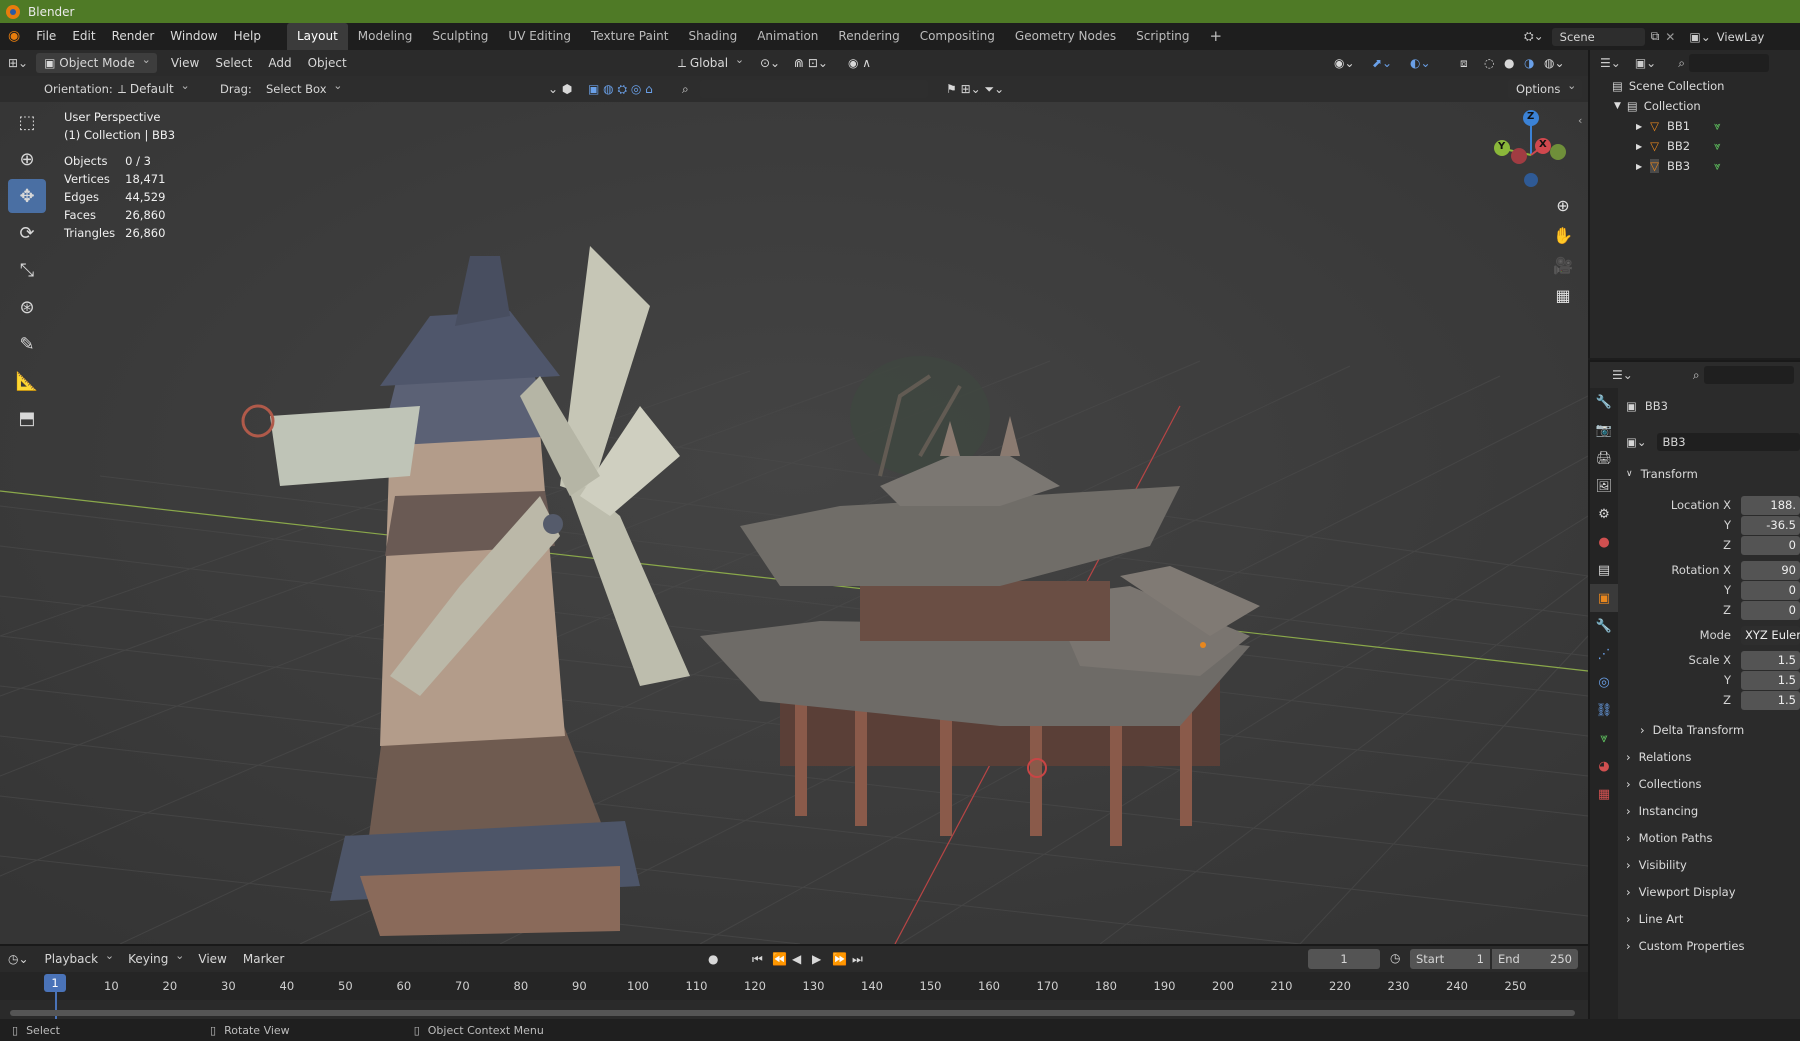 The width and height of the screenshot is (1800, 1041). Describe the element at coordinates (303, 87) in the screenshot. I see `drag-selector: Select Box` at that location.